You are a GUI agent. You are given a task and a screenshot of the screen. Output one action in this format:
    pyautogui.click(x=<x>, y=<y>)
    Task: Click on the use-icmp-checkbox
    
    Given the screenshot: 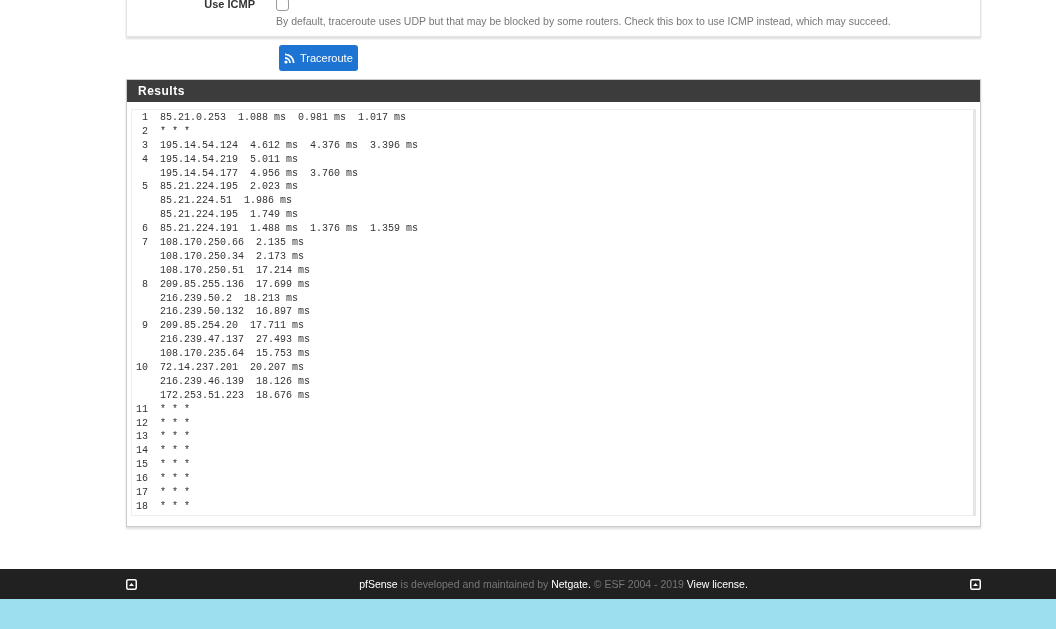 What is the action you would take?
    pyautogui.click(x=282, y=5)
    